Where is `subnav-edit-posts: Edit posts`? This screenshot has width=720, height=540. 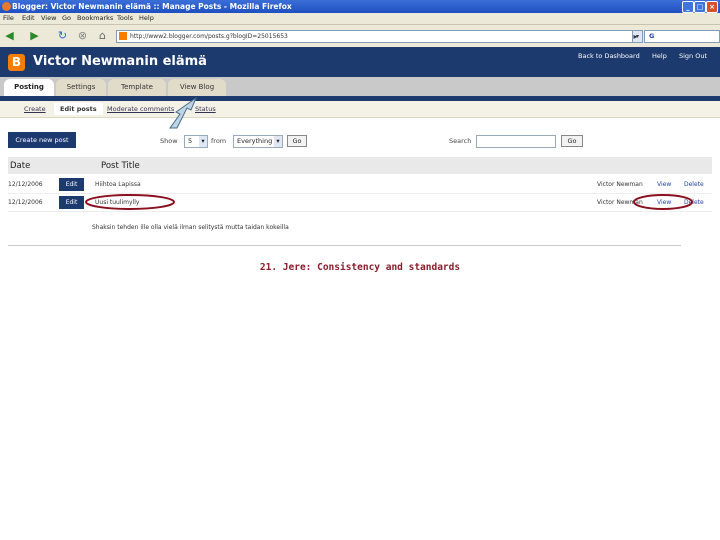
subnav-edit-posts: Edit posts is located at coordinates (78, 109).